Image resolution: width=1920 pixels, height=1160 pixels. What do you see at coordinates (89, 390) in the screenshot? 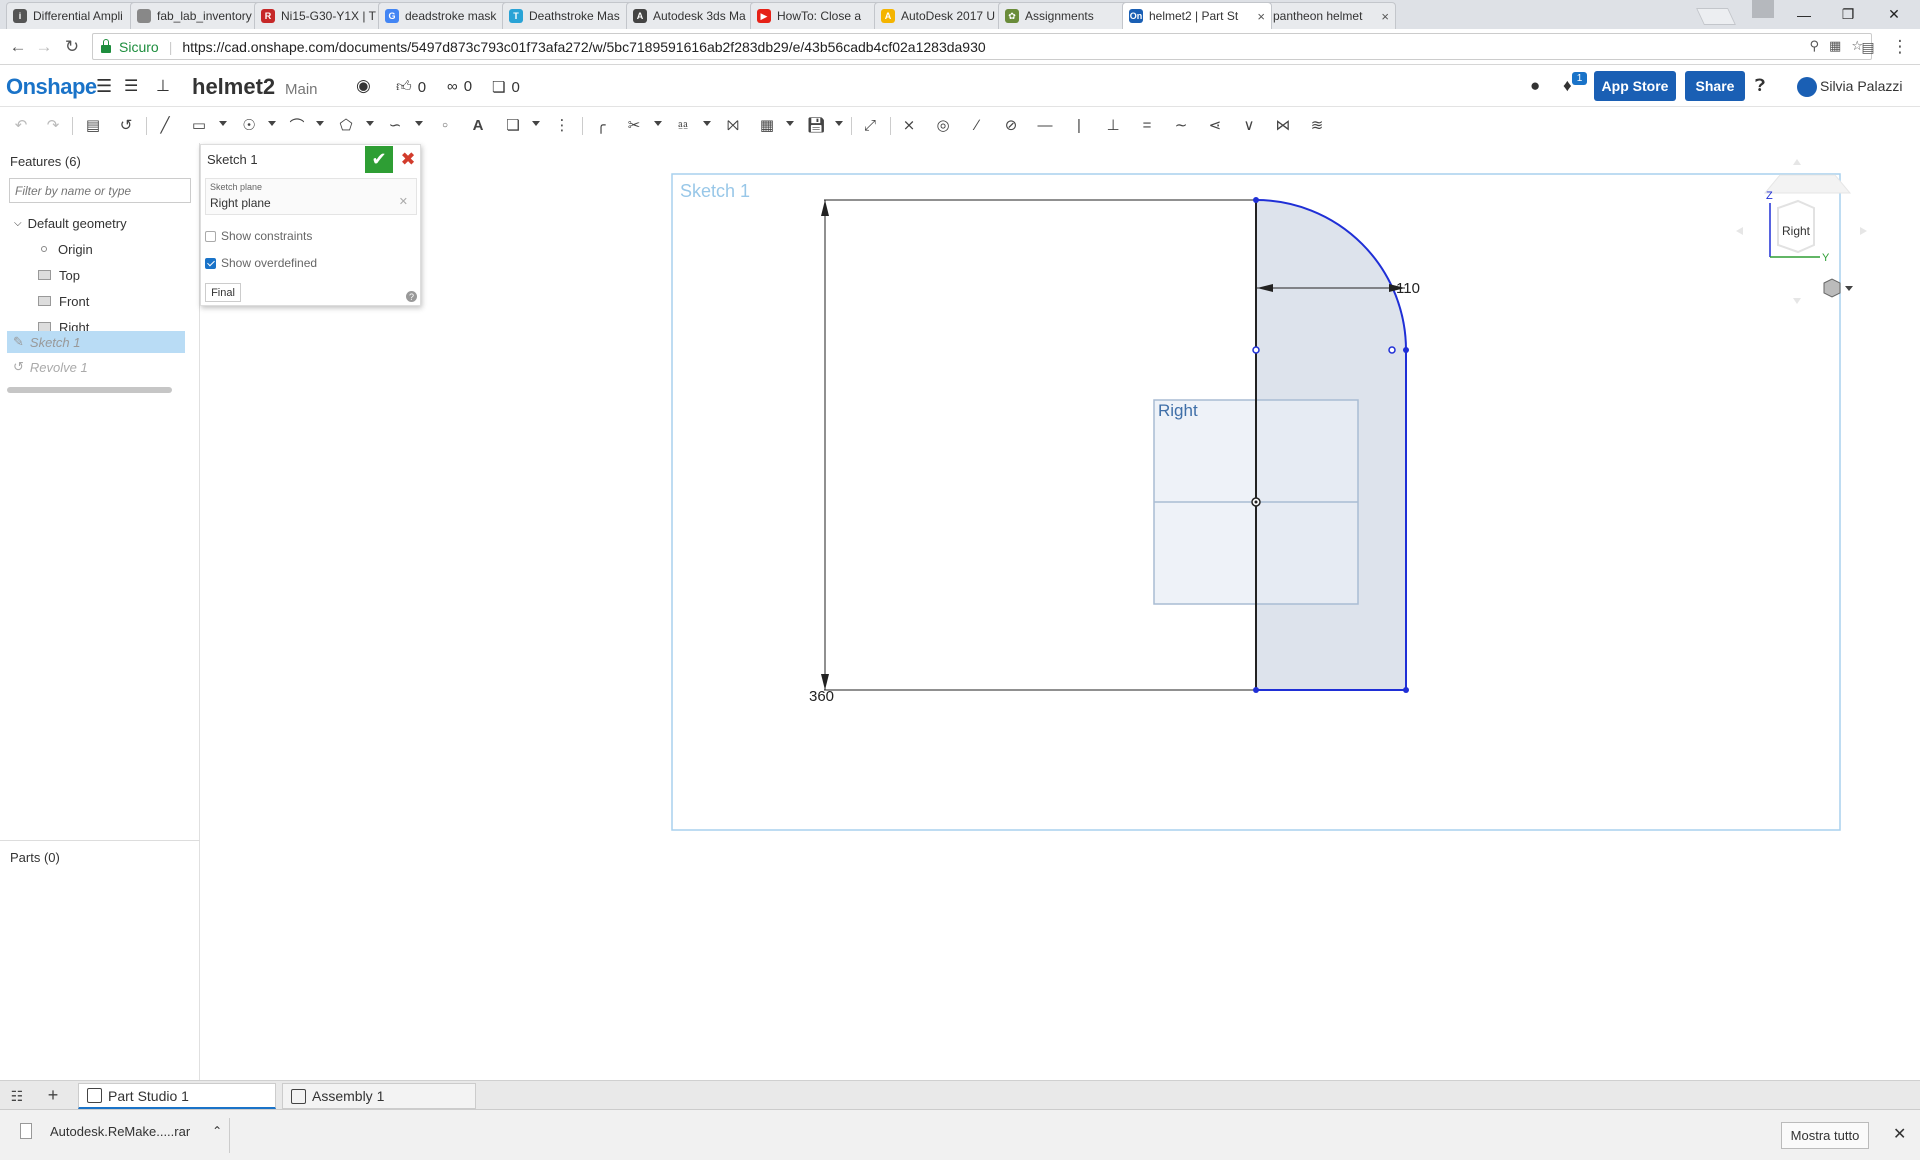
I see `horizontal-scrollbar` at bounding box center [89, 390].